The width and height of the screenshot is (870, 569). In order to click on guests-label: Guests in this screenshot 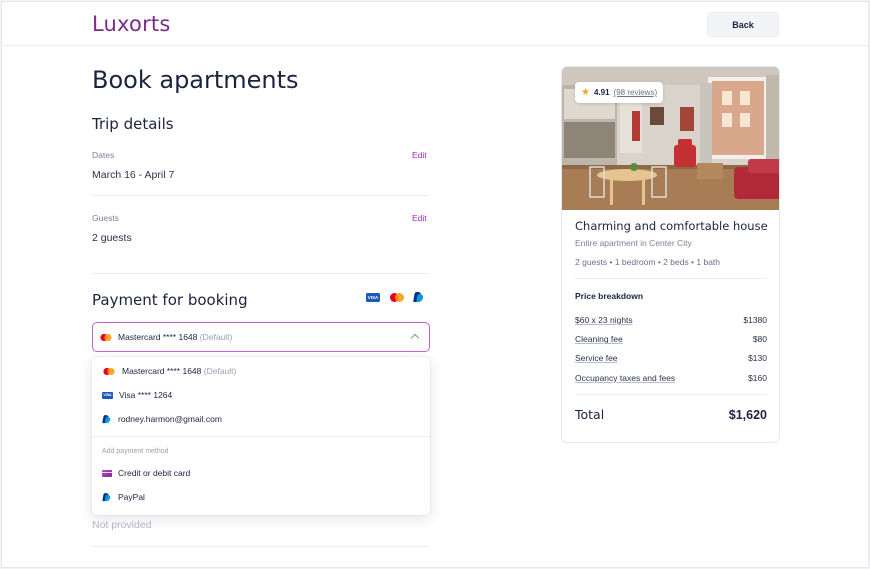, I will do `click(105, 218)`.